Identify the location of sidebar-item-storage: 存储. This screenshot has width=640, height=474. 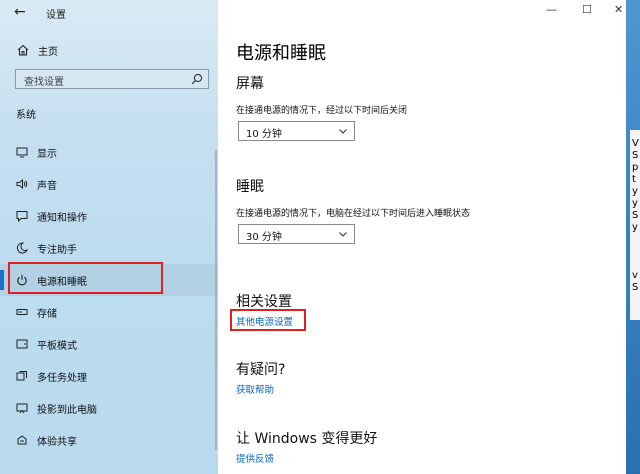
(109, 312).